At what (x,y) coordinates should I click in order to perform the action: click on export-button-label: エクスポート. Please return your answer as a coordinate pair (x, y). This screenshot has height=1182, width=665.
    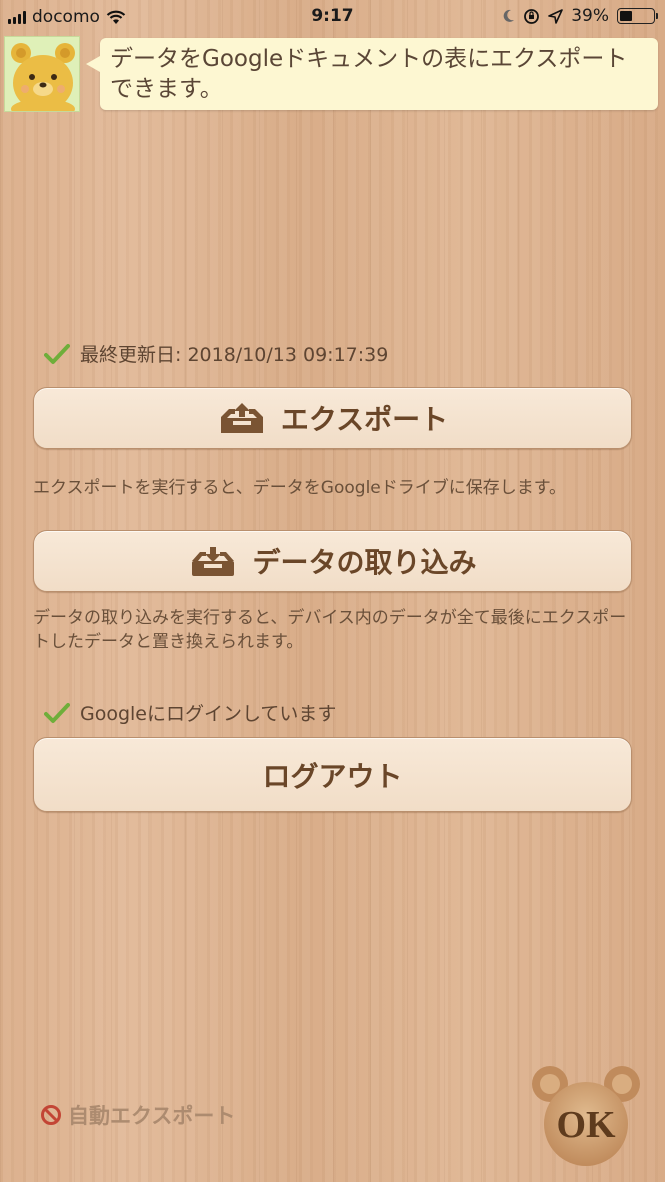
    Looking at the image, I should click on (364, 419).